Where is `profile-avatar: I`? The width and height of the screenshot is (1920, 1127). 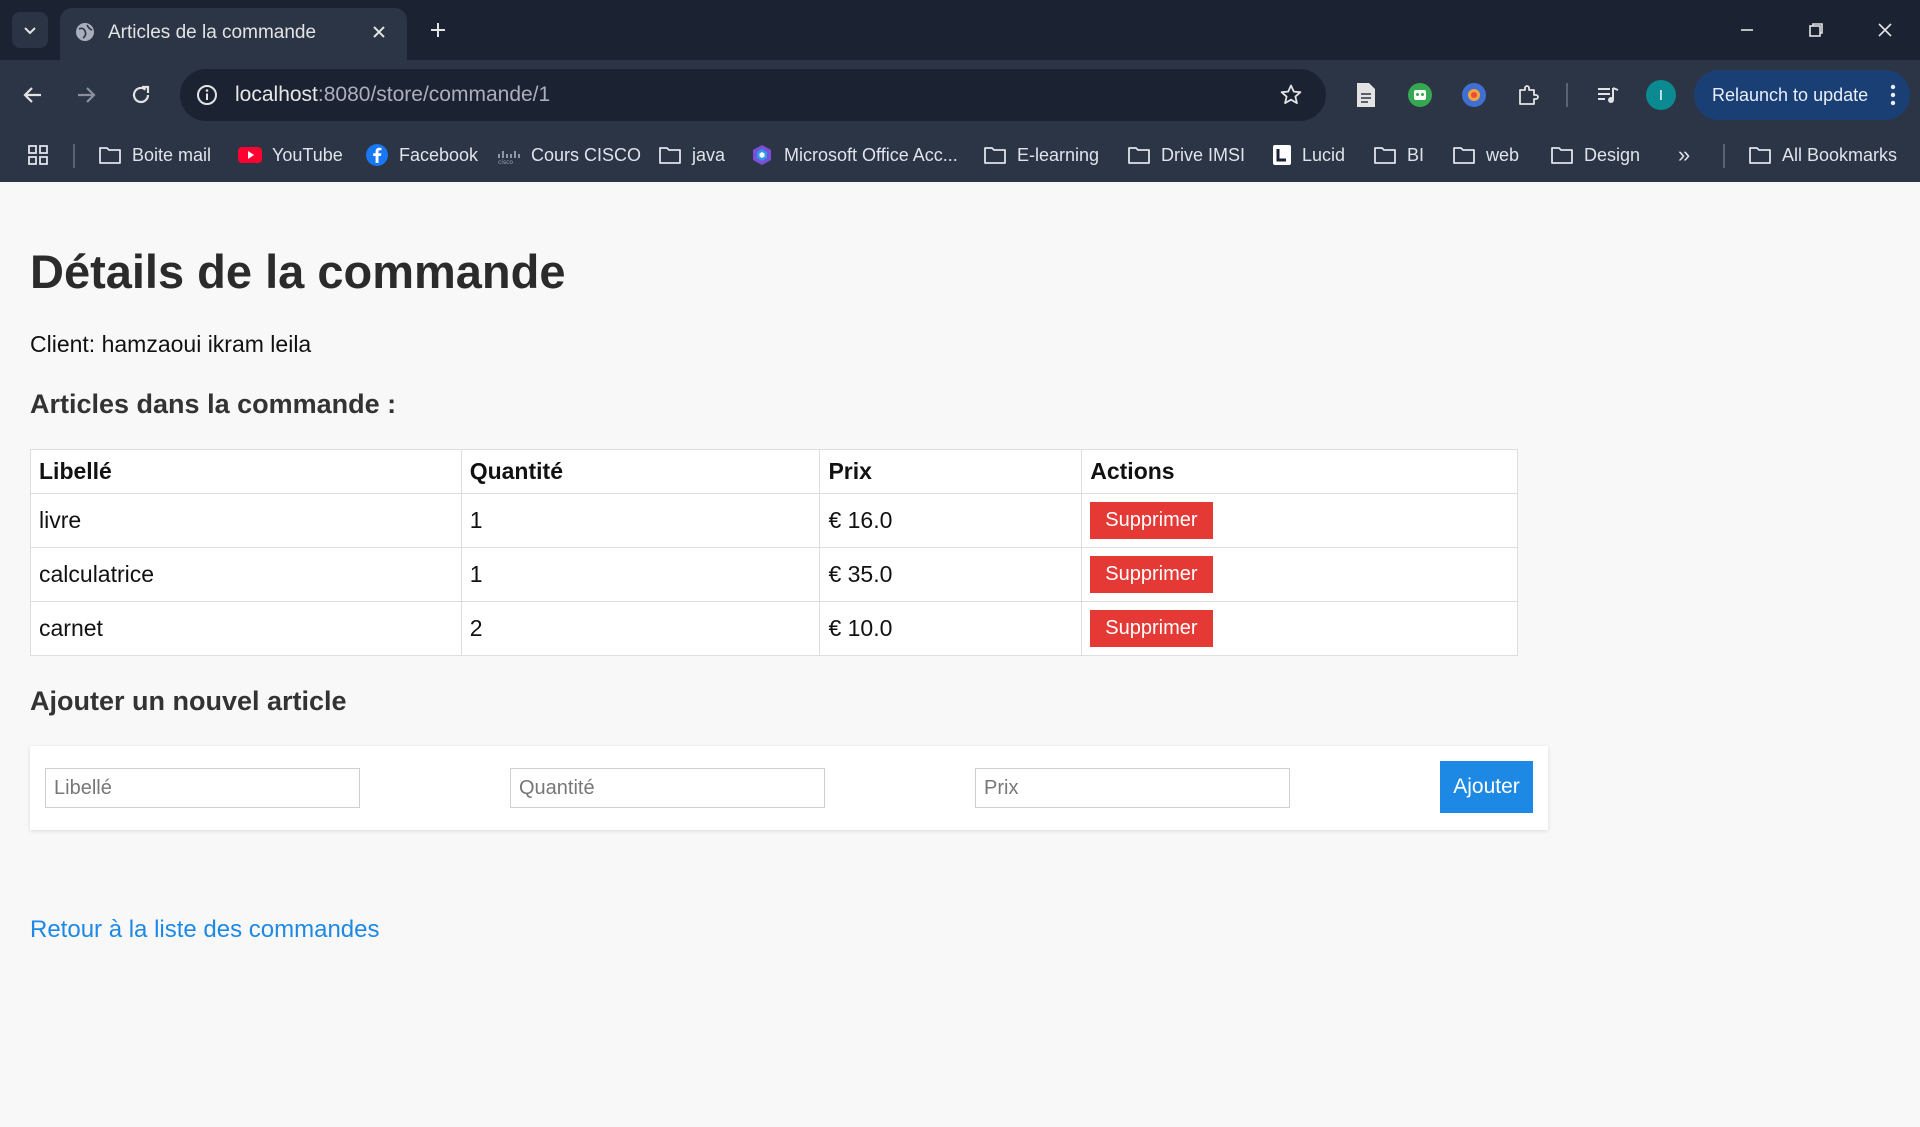 profile-avatar: I is located at coordinates (1661, 95).